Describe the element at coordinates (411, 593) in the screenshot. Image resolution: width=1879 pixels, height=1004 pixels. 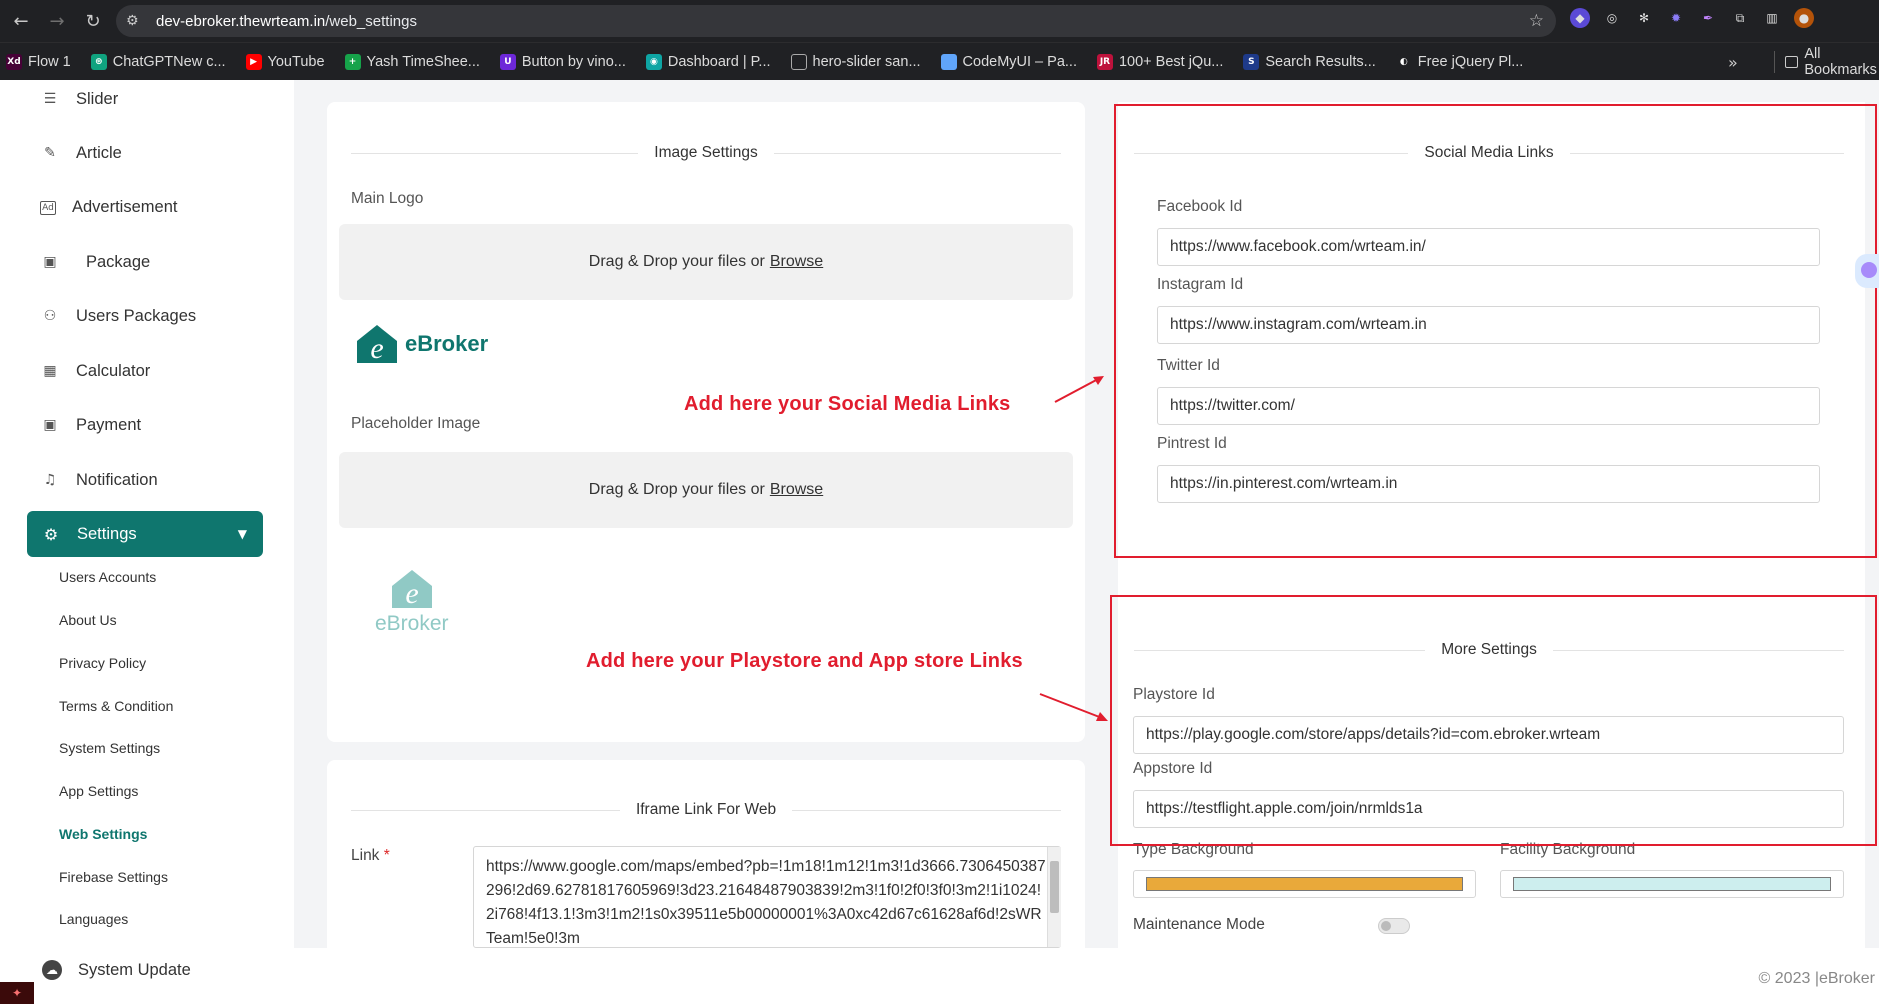
I see `svg-text: e` at that location.